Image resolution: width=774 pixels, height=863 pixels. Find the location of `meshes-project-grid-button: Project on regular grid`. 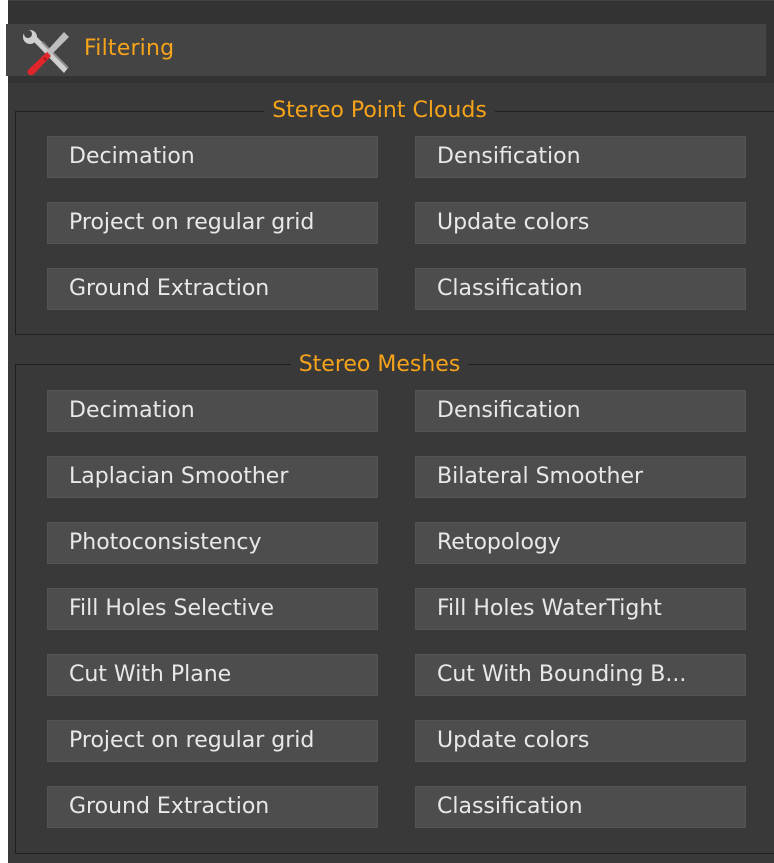

meshes-project-grid-button: Project on regular grid is located at coordinates (212, 741).